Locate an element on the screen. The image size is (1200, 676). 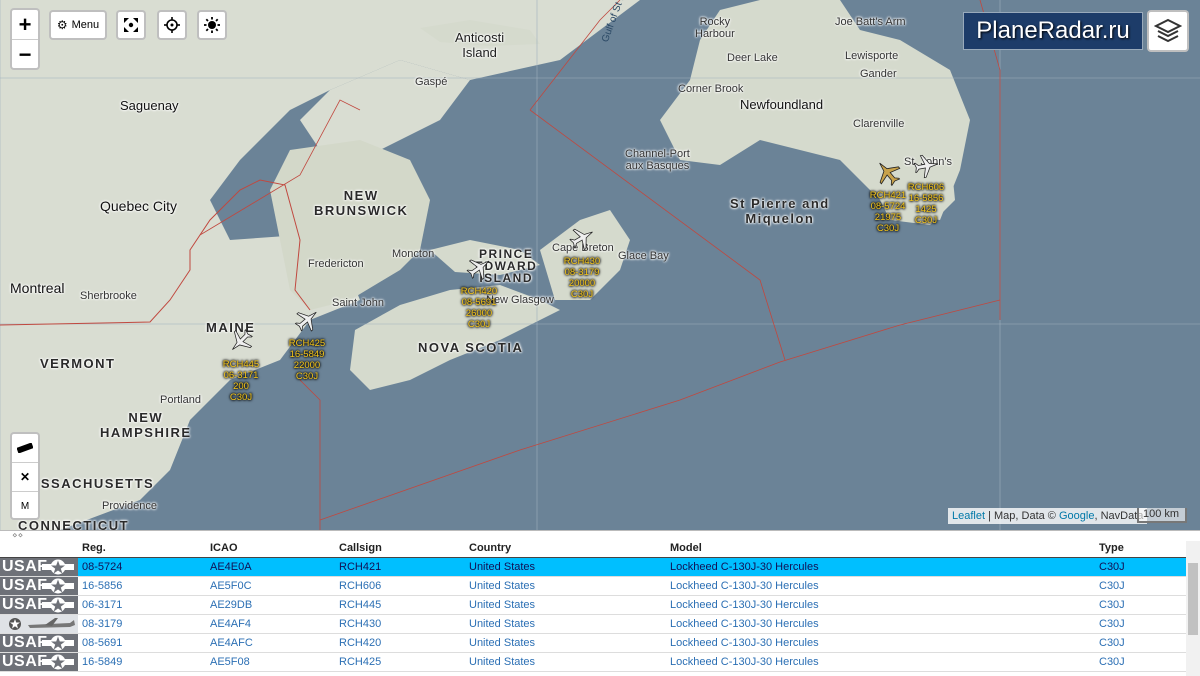
cell-icao: AE4AF4 is located at coordinates (274, 624).